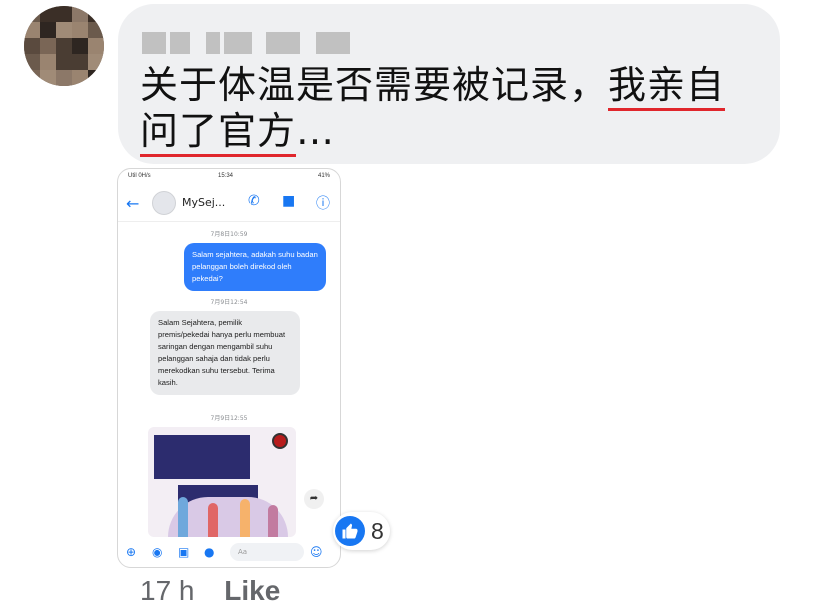 The image size is (828, 612). What do you see at coordinates (267, 552) in the screenshot?
I see `compose-input: Aa` at bounding box center [267, 552].